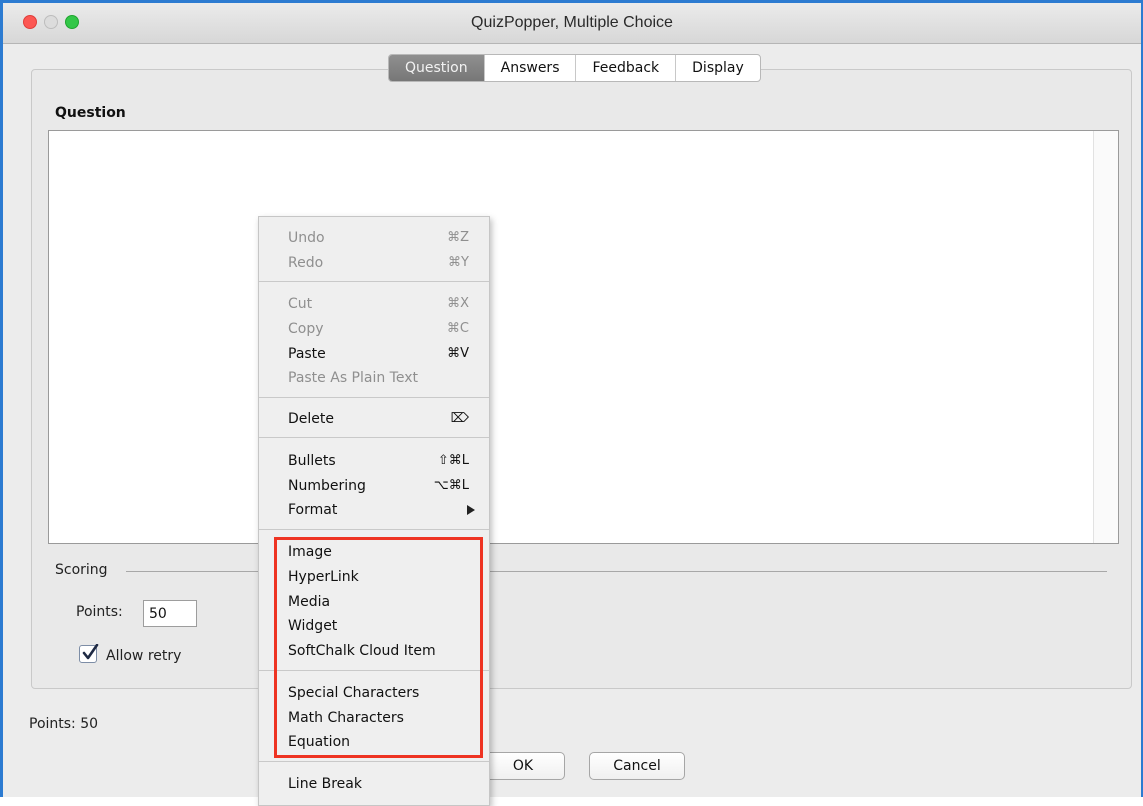  I want to click on menu-item-paste-as-plain-text: Paste As Plain Text, so click(374, 378).